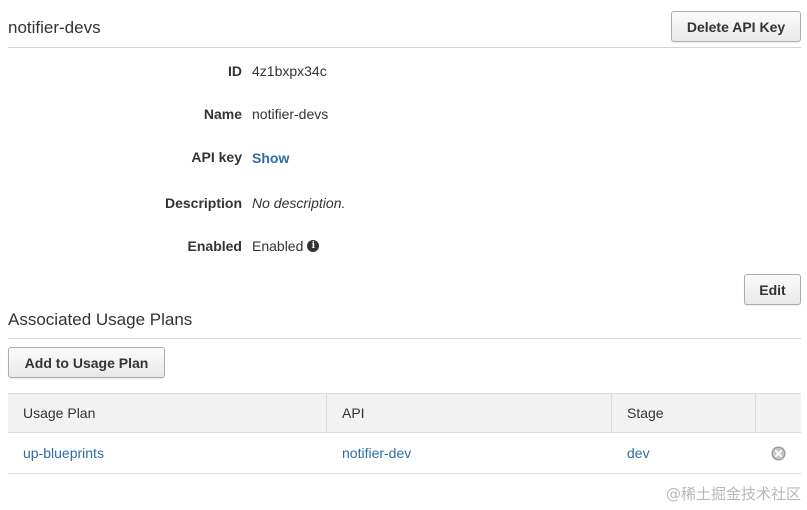 This screenshot has height=510, width=807. What do you see at coordinates (736, 26) in the screenshot?
I see `delete-api-key-button: Delete API Key` at bounding box center [736, 26].